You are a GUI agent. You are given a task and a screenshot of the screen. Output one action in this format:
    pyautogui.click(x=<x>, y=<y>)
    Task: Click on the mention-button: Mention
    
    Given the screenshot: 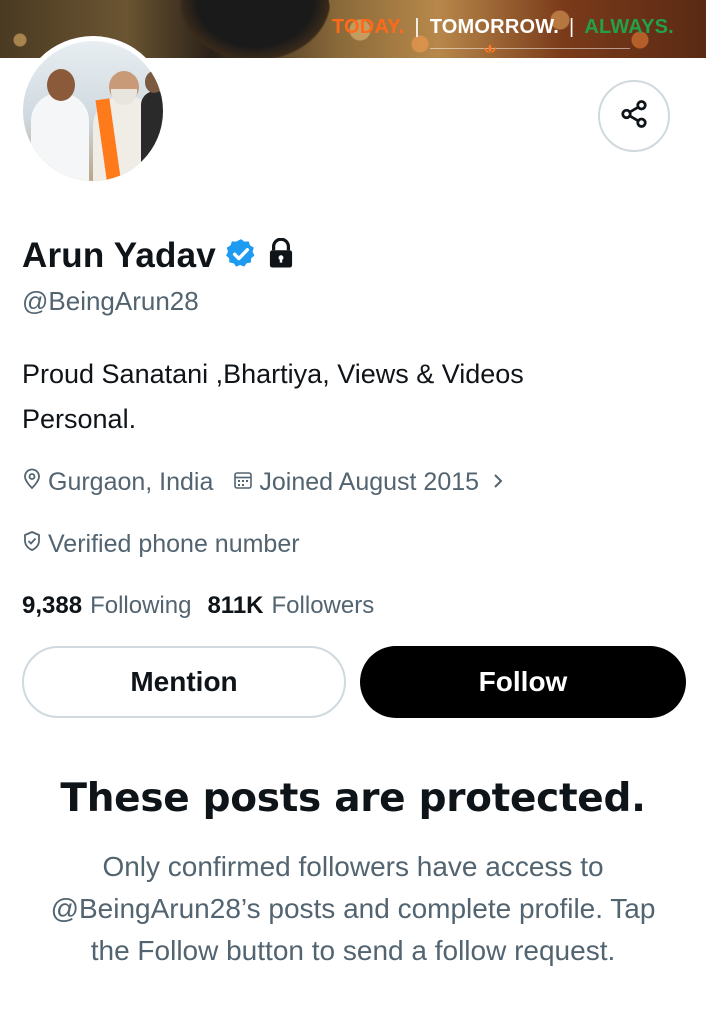 What is the action you would take?
    pyautogui.click(x=184, y=682)
    